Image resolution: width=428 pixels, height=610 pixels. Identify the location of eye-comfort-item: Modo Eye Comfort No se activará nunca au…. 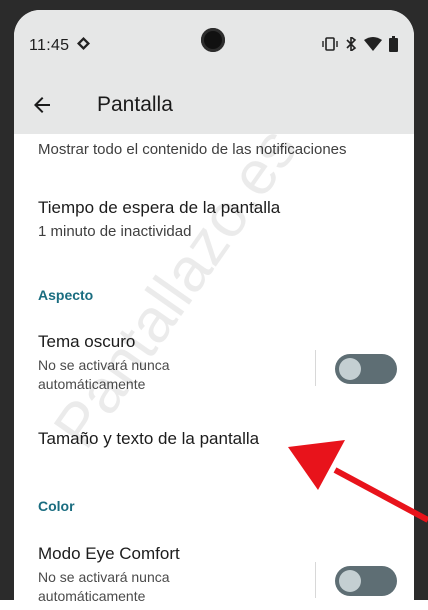
(138, 575).